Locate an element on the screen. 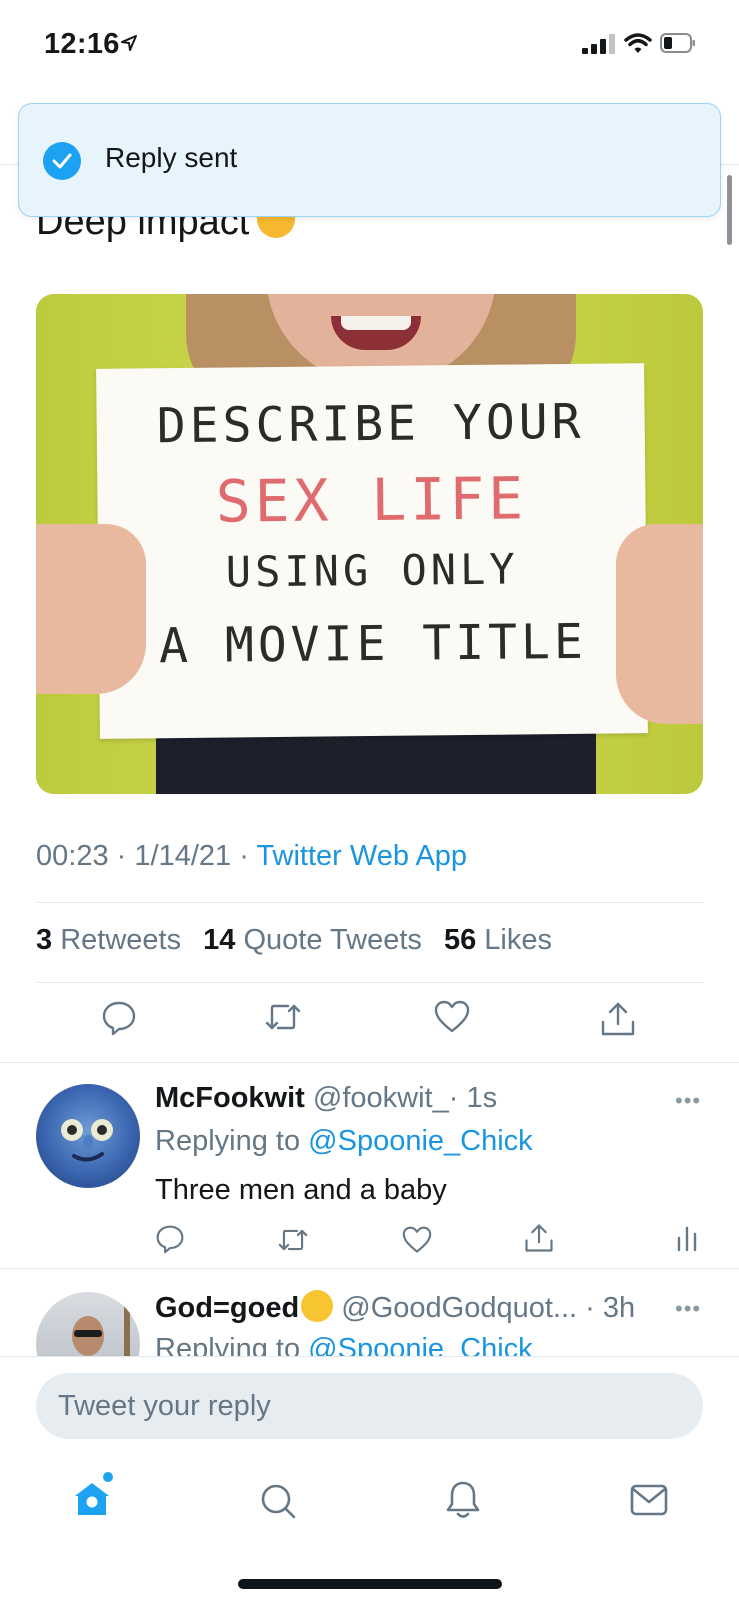 The width and height of the screenshot is (739, 1600). wifi-icon is located at coordinates (638, 45).